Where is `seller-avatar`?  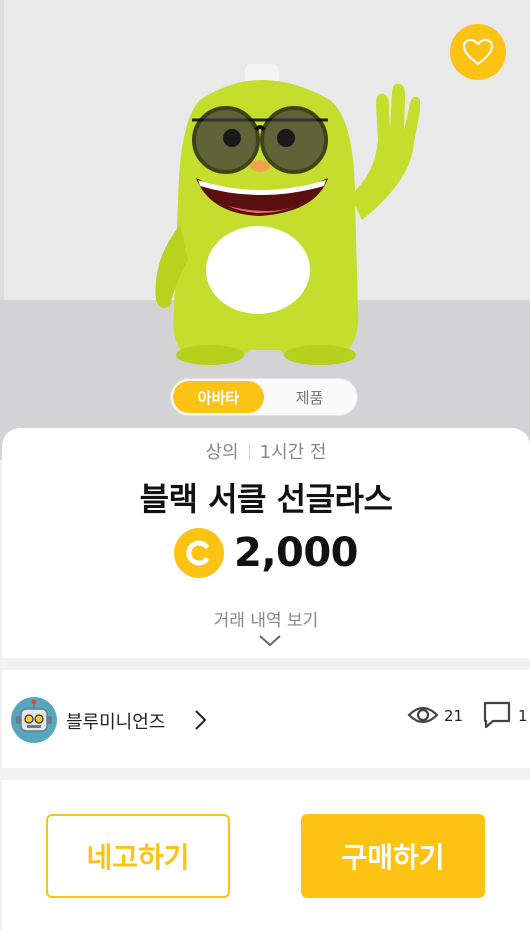
seller-avatar is located at coordinates (34, 720).